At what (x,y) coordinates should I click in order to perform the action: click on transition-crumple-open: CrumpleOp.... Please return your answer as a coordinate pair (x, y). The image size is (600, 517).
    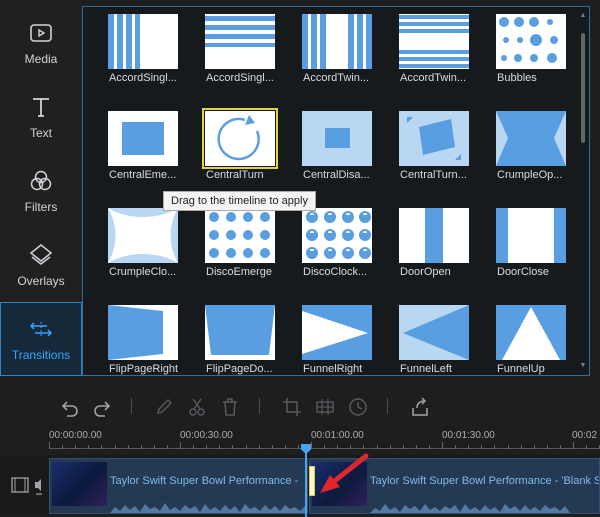
    Looking at the image, I should click on (519, 152).